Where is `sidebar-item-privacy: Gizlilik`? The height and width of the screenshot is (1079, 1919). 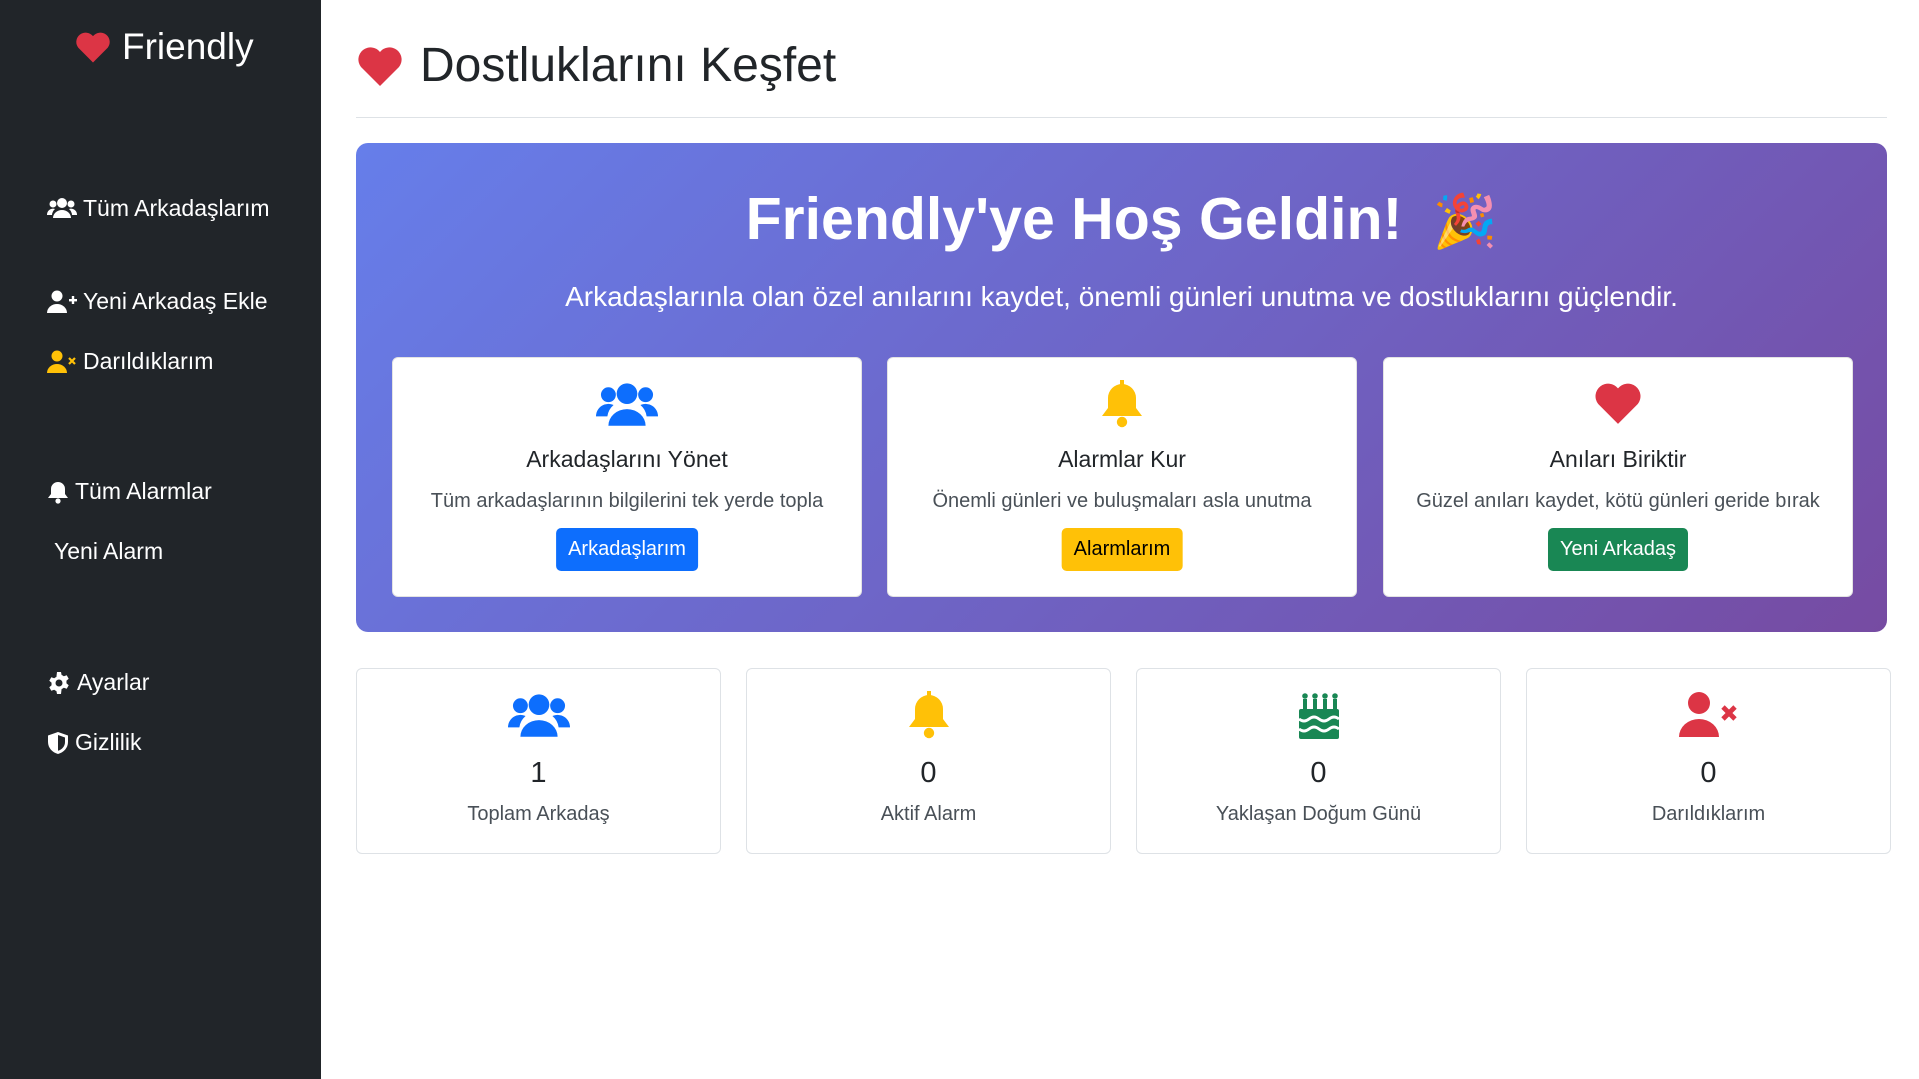
sidebar-item-privacy: Gizlilik is located at coordinates (94, 742).